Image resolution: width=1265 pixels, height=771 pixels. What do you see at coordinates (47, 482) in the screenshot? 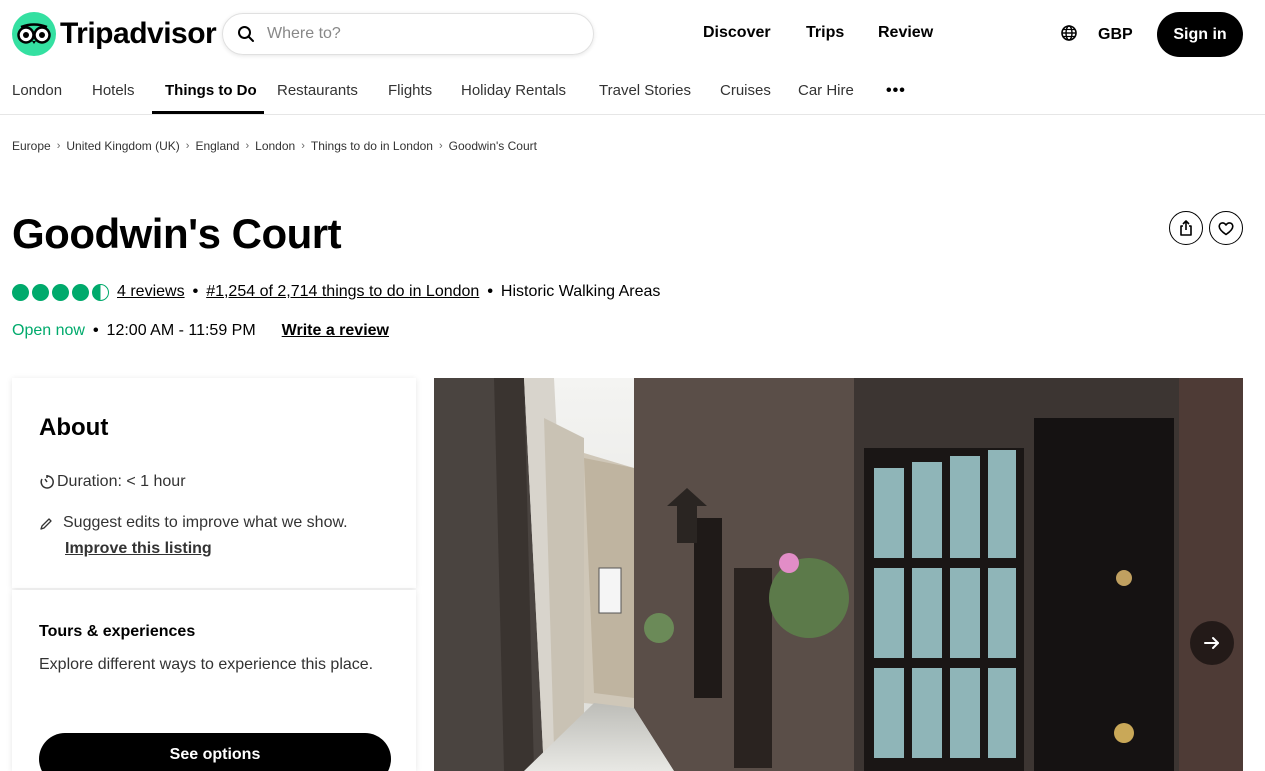
I see `timer-icon` at bounding box center [47, 482].